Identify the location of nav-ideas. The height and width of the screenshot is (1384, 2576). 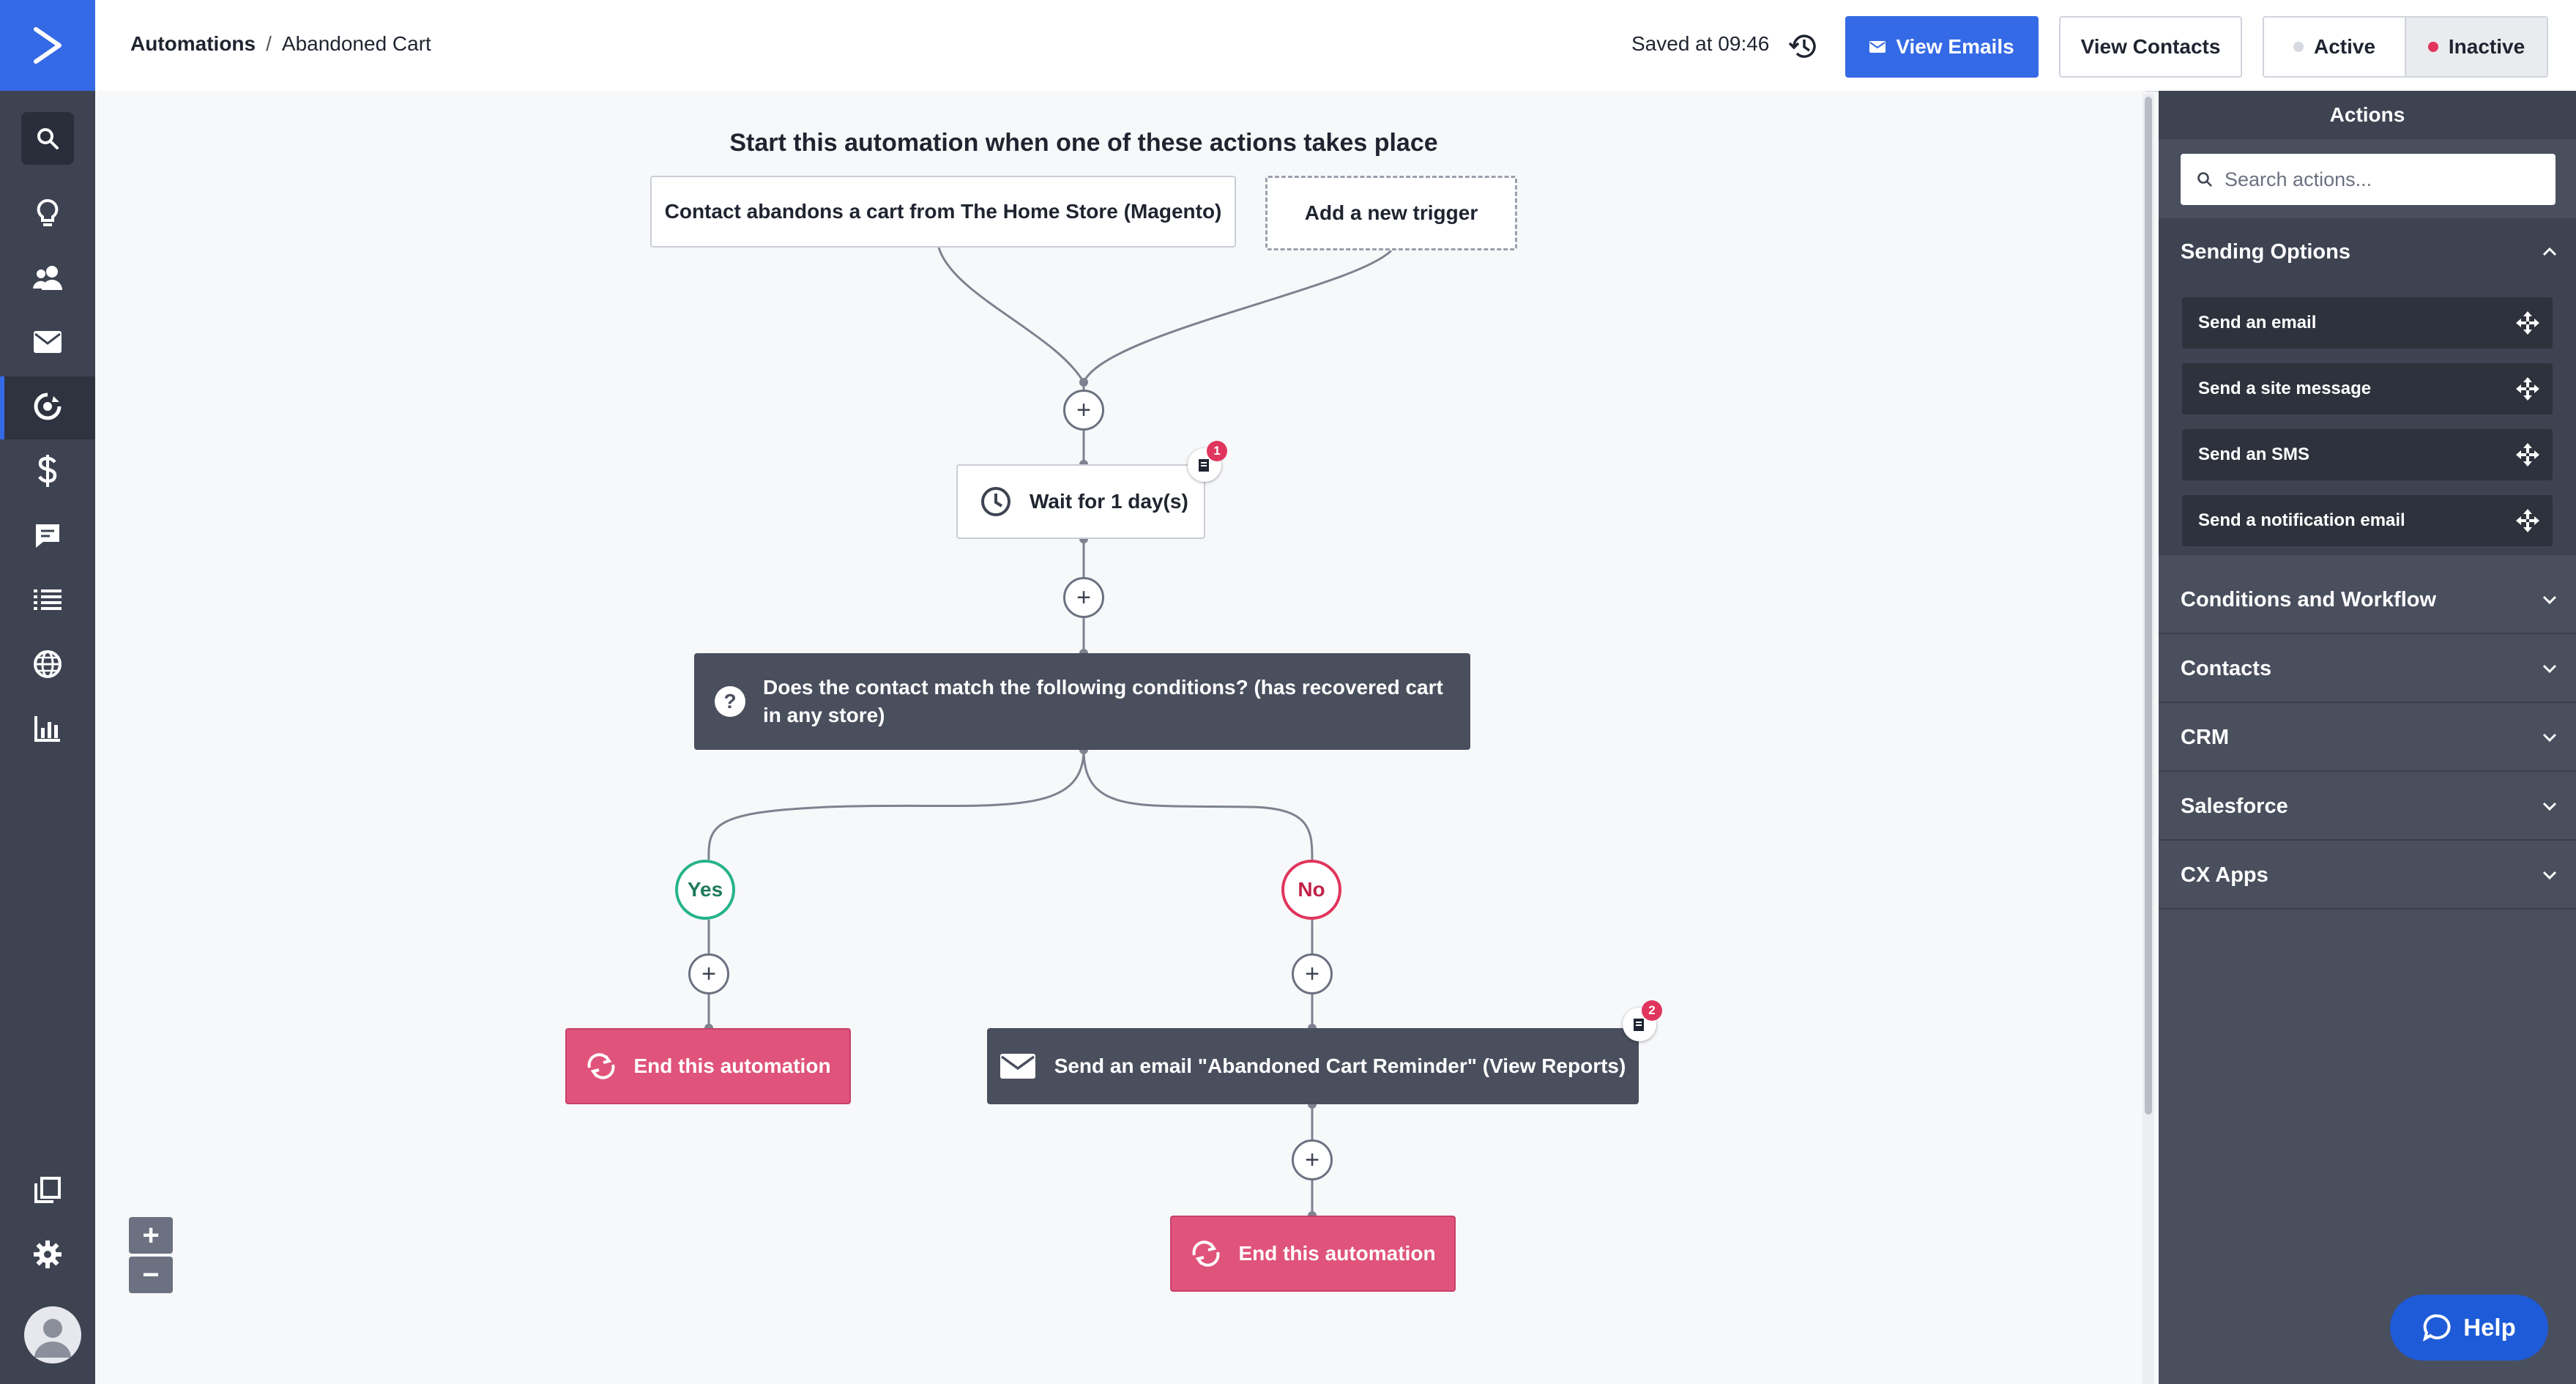
(47, 214).